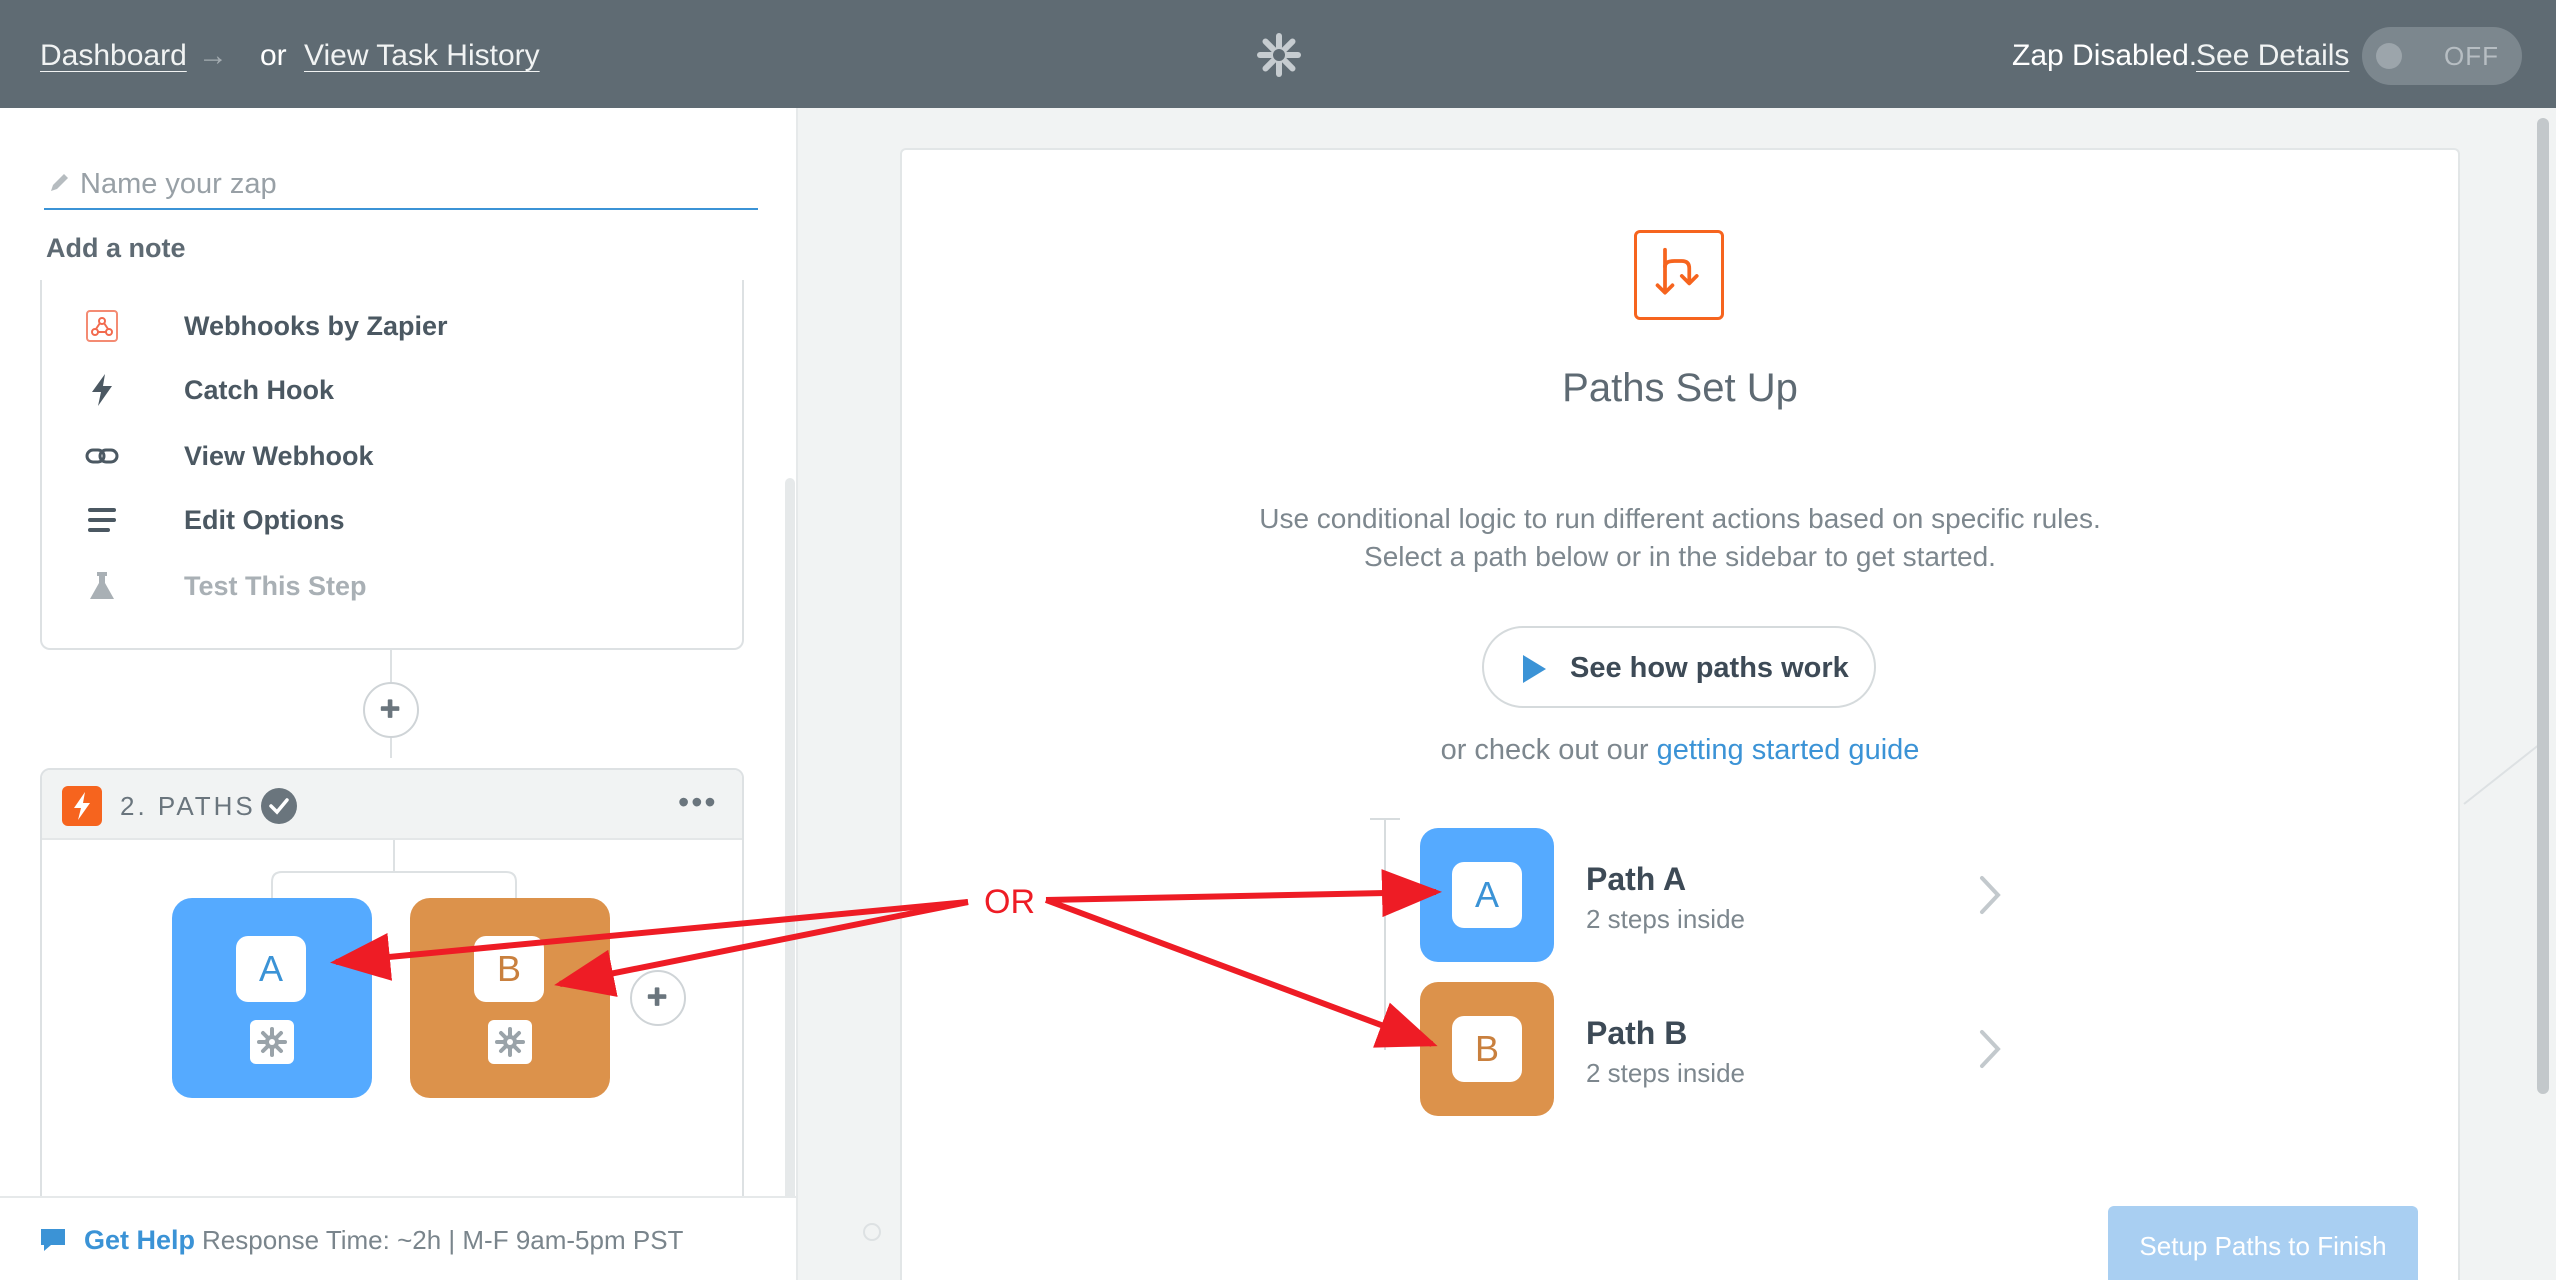 Image resolution: width=2556 pixels, height=1280 pixels. What do you see at coordinates (102, 585) in the screenshot?
I see `flask-icon` at bounding box center [102, 585].